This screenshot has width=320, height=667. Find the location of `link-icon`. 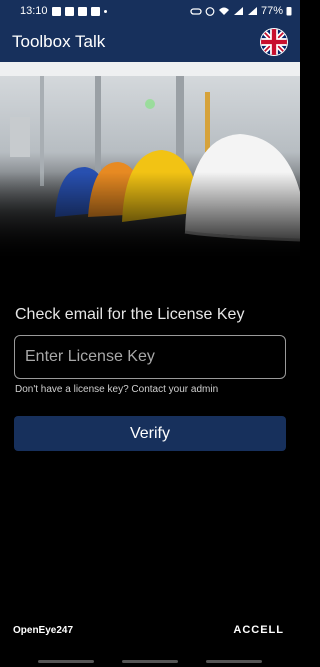

link-icon is located at coordinates (196, 11).